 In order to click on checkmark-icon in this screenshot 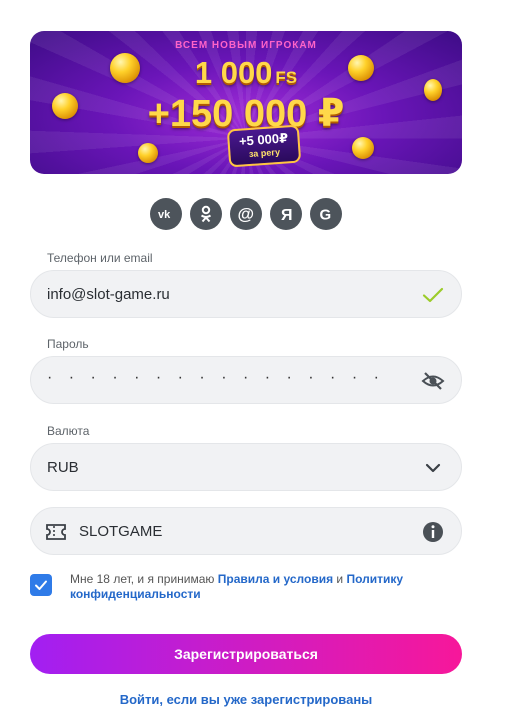, I will do `click(41, 585)`.